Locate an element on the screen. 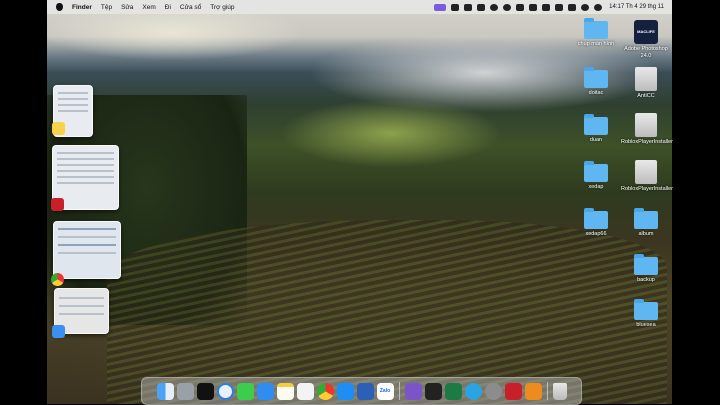 This screenshot has height=405, width=720. desktop-item-label: xedap66 is located at coordinates (596, 234).